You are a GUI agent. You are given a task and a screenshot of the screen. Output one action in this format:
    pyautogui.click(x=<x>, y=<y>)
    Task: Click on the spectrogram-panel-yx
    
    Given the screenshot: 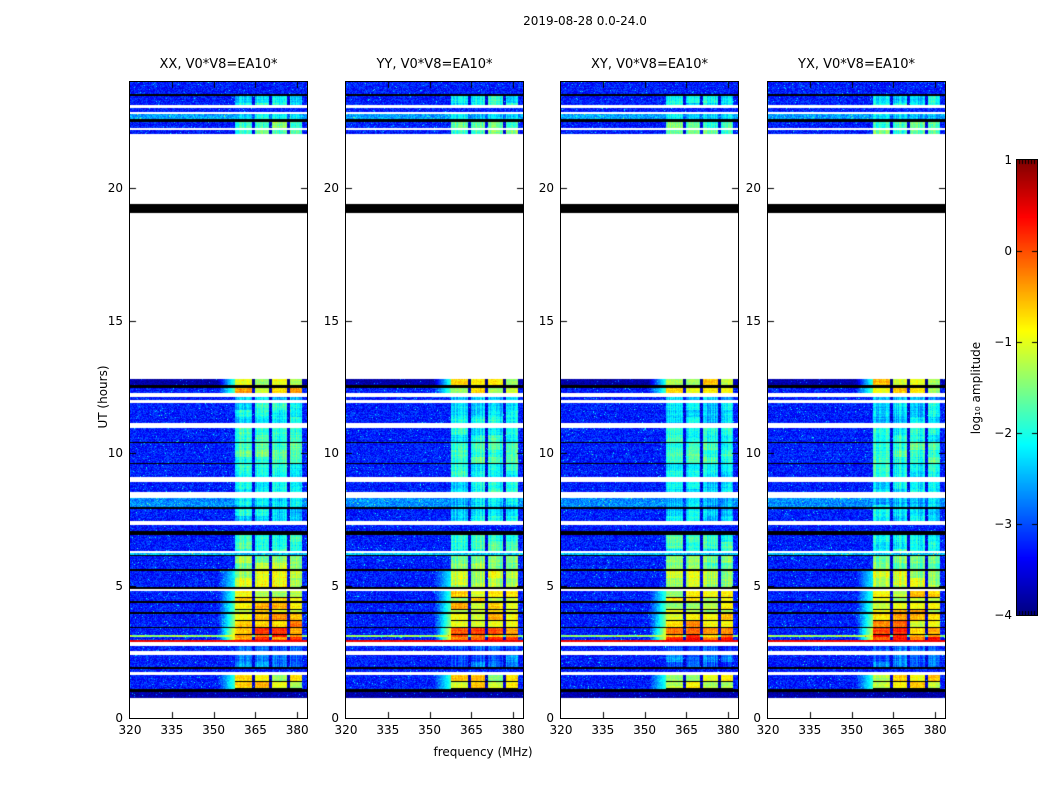 What is the action you would take?
    pyautogui.click(x=856, y=400)
    